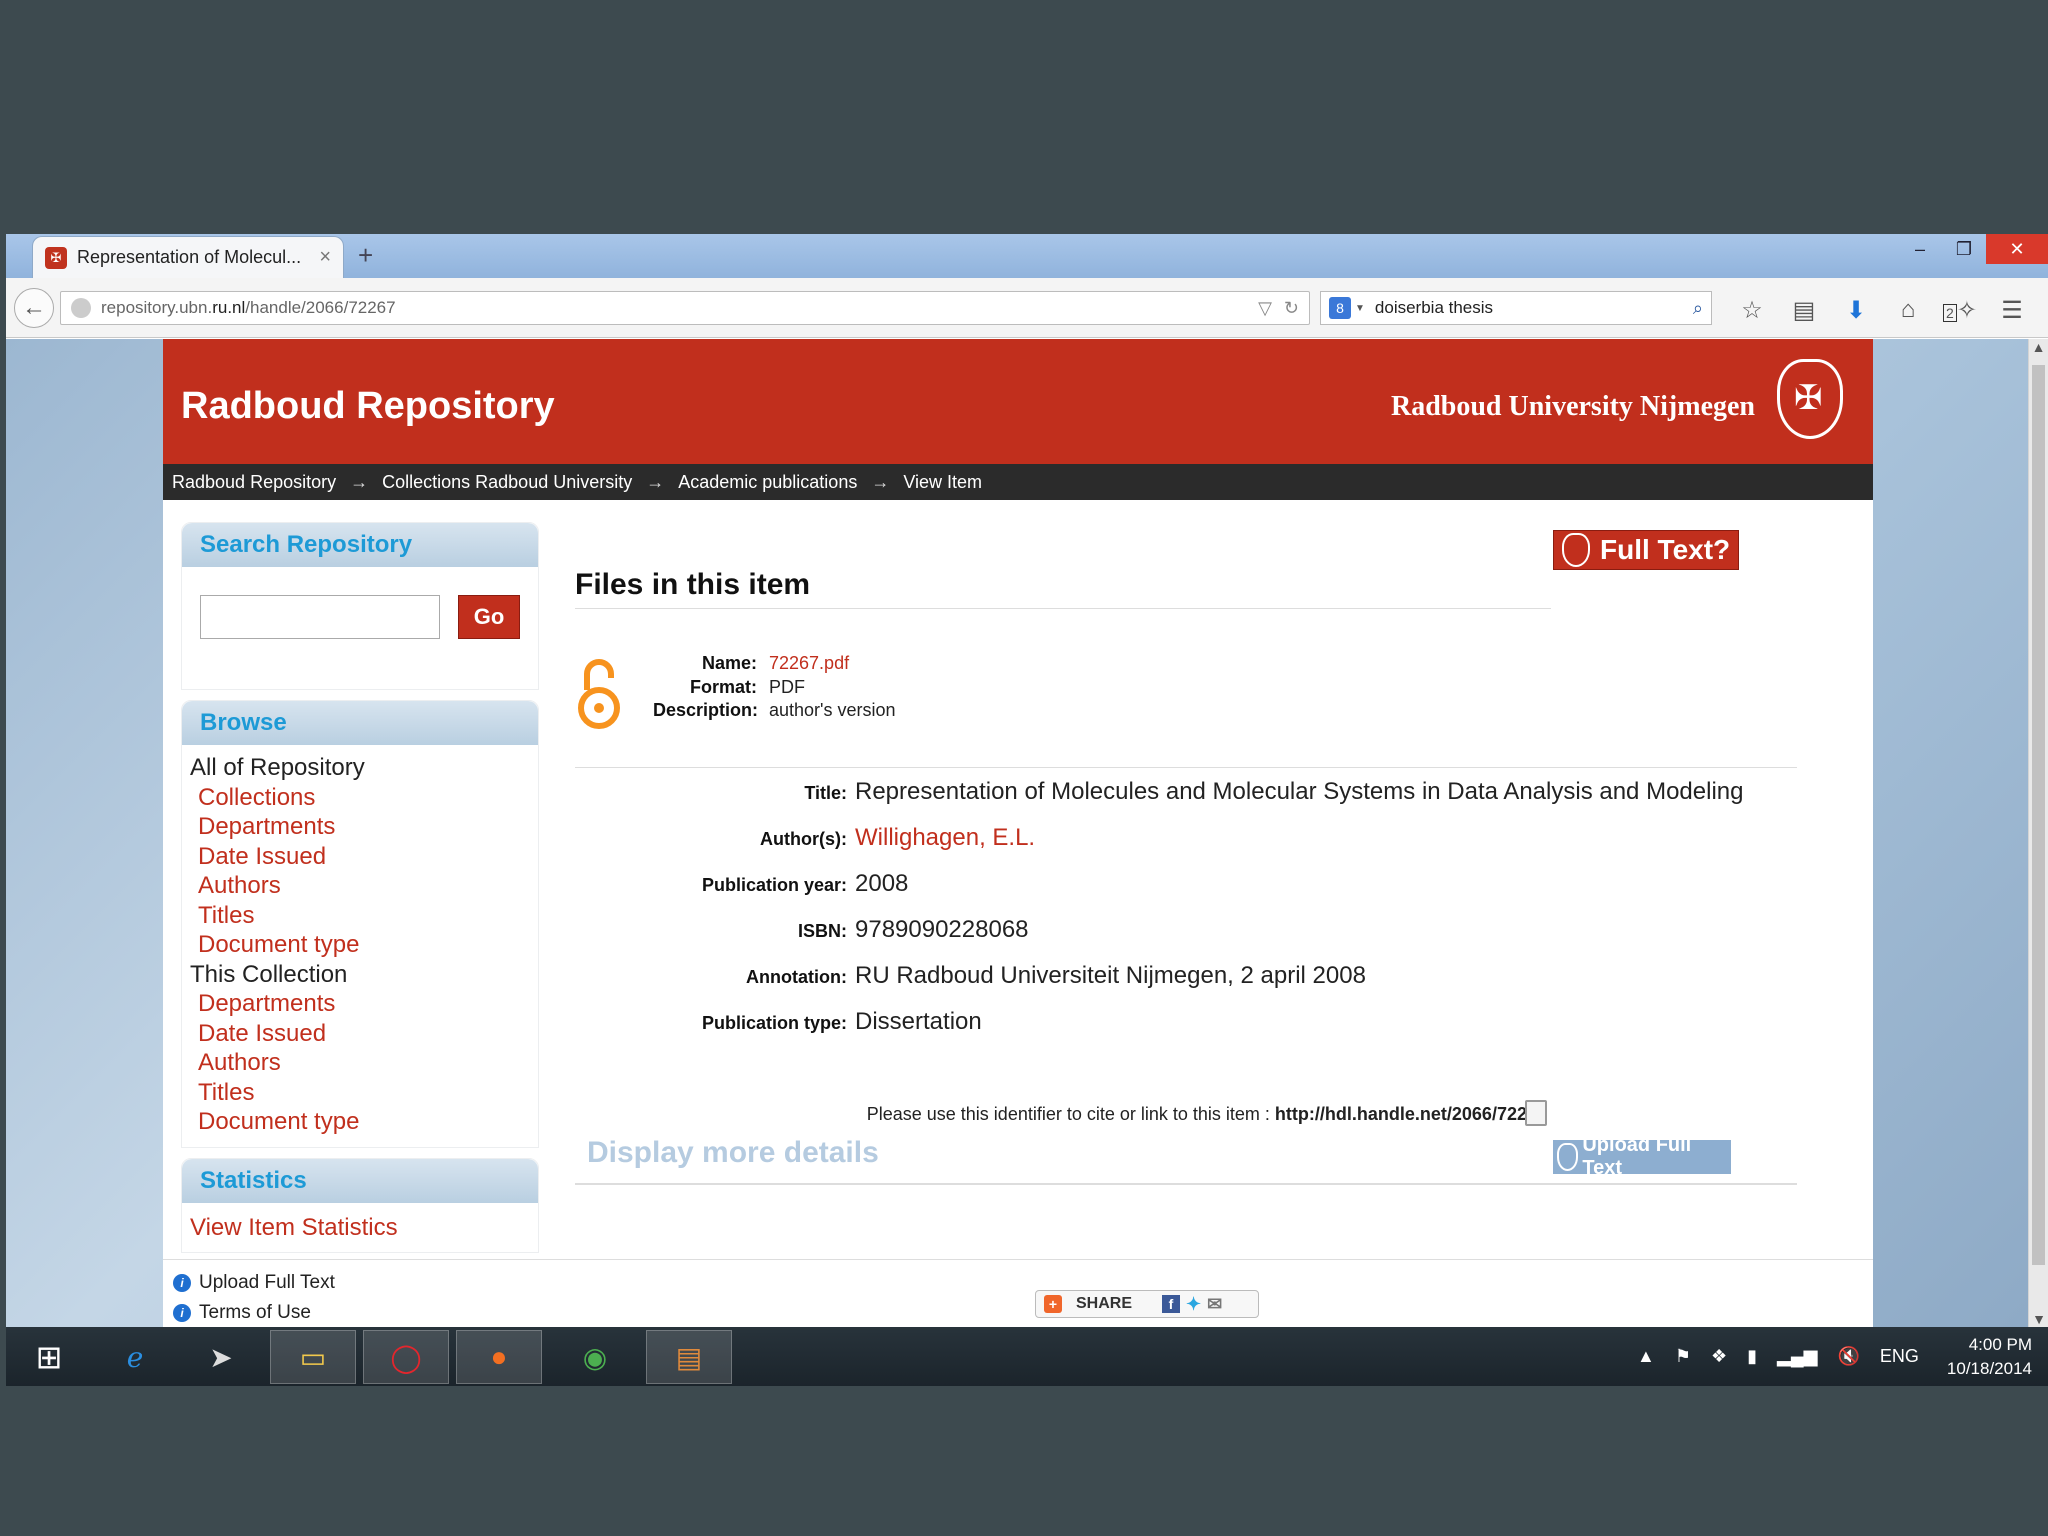  I want to click on field-row-year: Publication year: 2008, so click(1186, 893).